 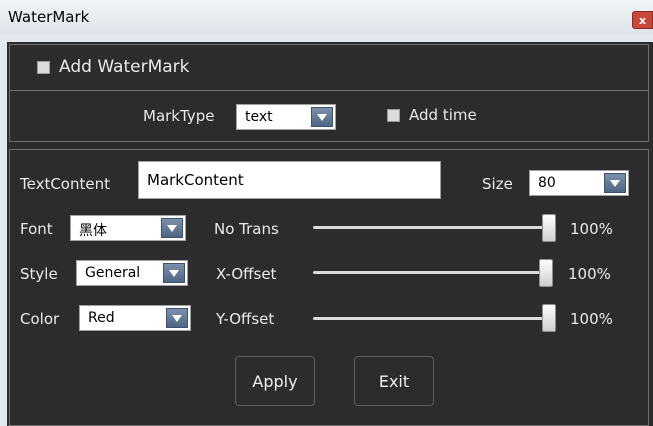 What do you see at coordinates (259, 117) in the screenshot?
I see `marktype-value: text` at bounding box center [259, 117].